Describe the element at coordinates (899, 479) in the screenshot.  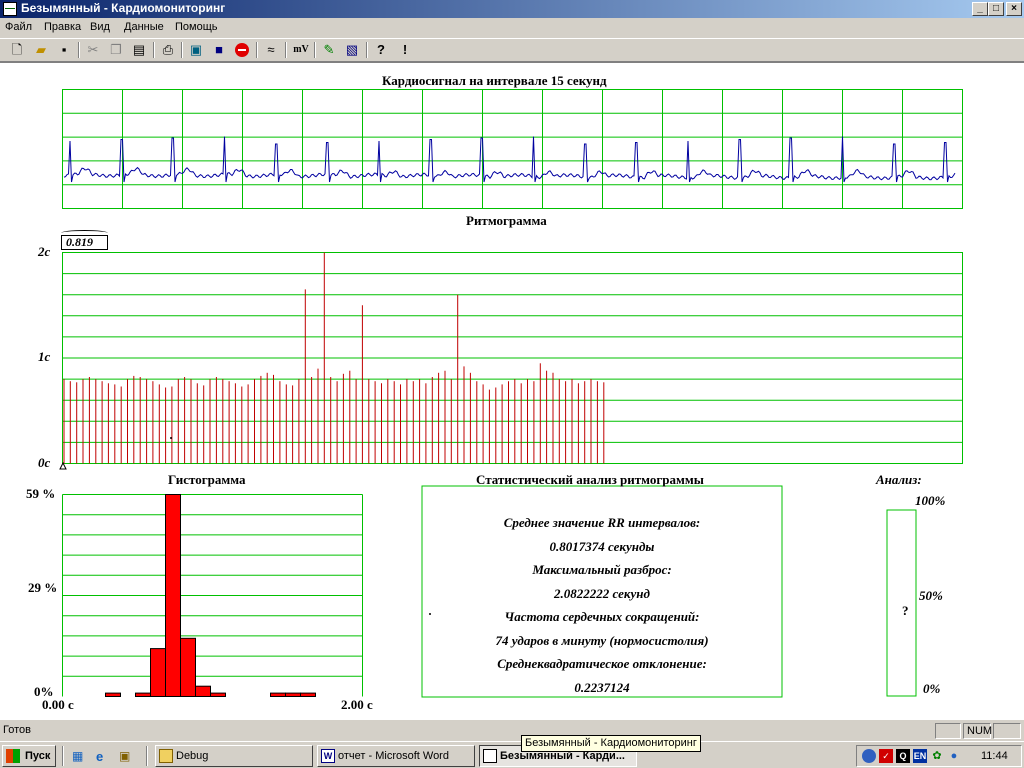
I see `analysis-title: Анализ:` at that location.